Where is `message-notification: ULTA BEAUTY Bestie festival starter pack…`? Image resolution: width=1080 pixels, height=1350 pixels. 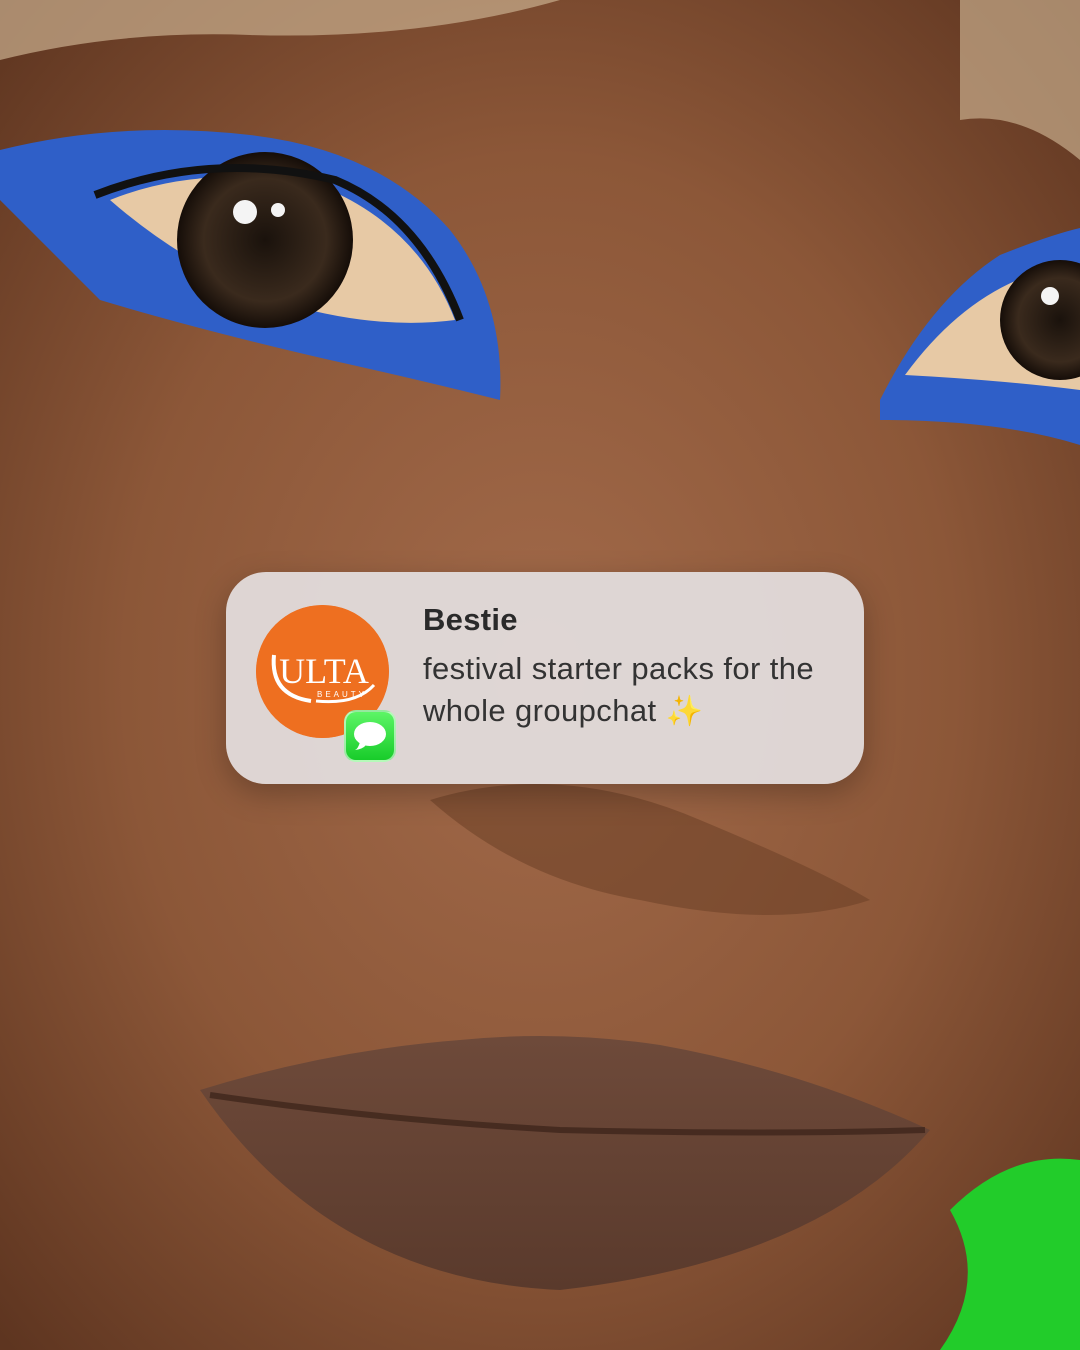
message-notification: ULTA BEAUTY Bestie festival starter pack… is located at coordinates (545, 678).